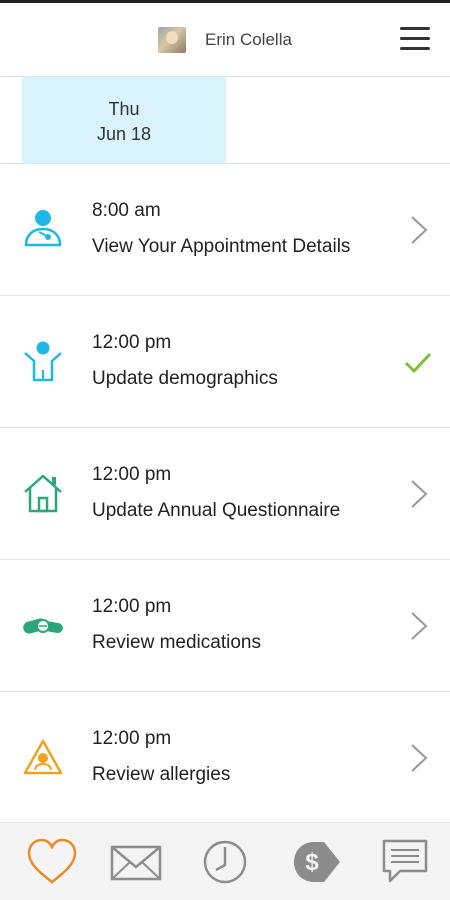 This screenshot has height=900, width=450. I want to click on task-title: View Your Appointment Details, so click(221, 246).